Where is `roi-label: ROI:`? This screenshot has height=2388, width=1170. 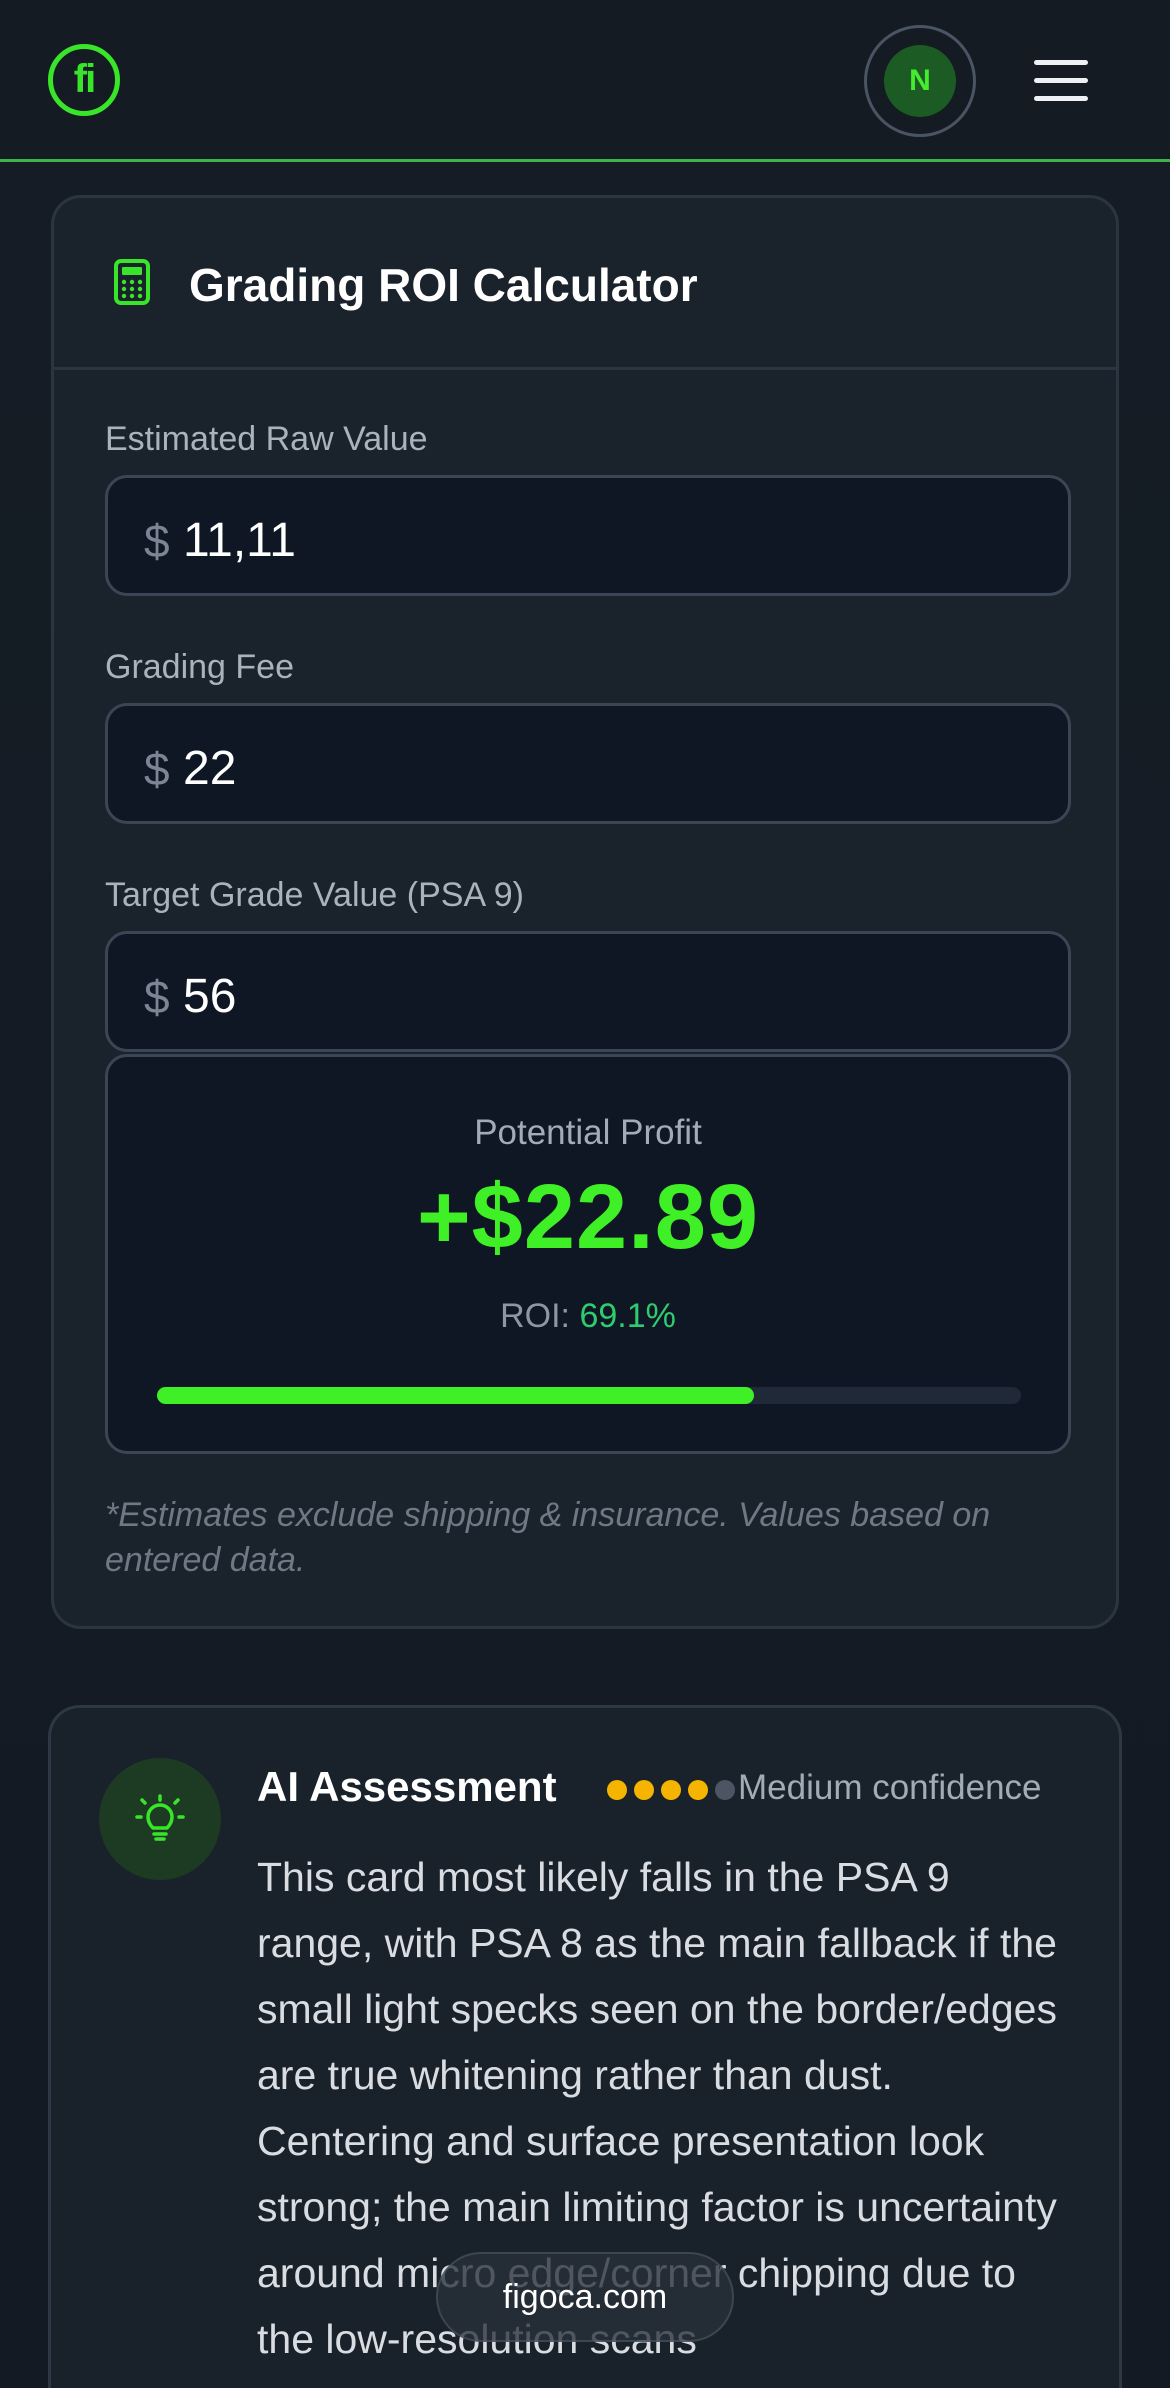
roi-label: ROI: is located at coordinates (535, 1316).